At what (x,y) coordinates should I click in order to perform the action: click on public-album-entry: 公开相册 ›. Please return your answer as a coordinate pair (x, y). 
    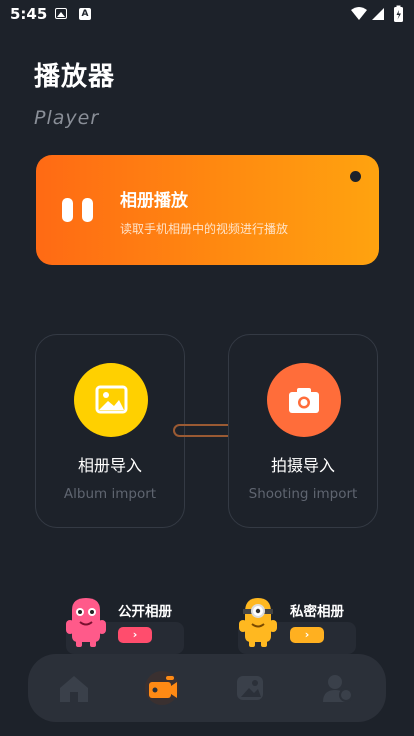
    Looking at the image, I should click on (123, 625).